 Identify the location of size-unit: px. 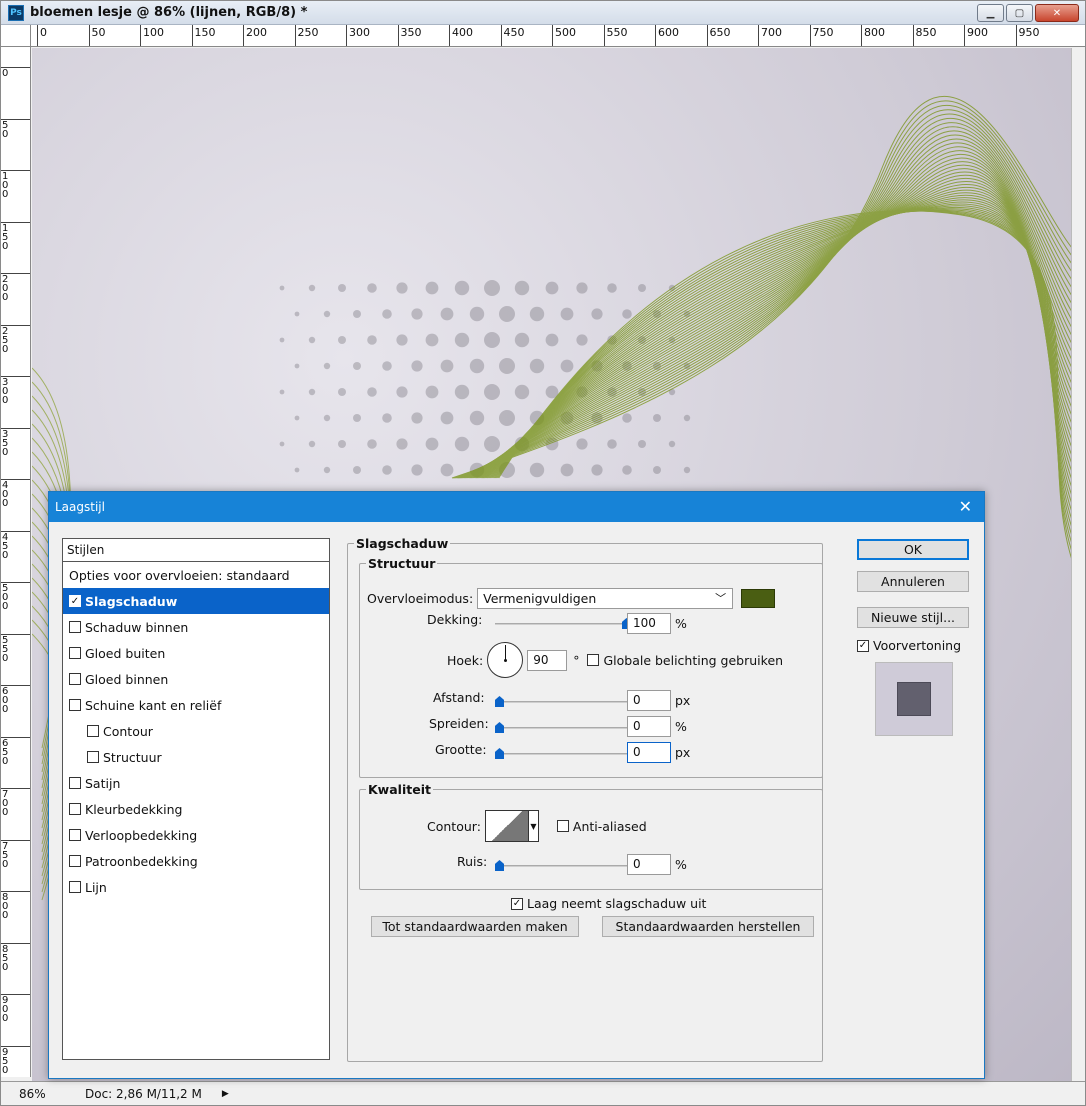
(683, 752).